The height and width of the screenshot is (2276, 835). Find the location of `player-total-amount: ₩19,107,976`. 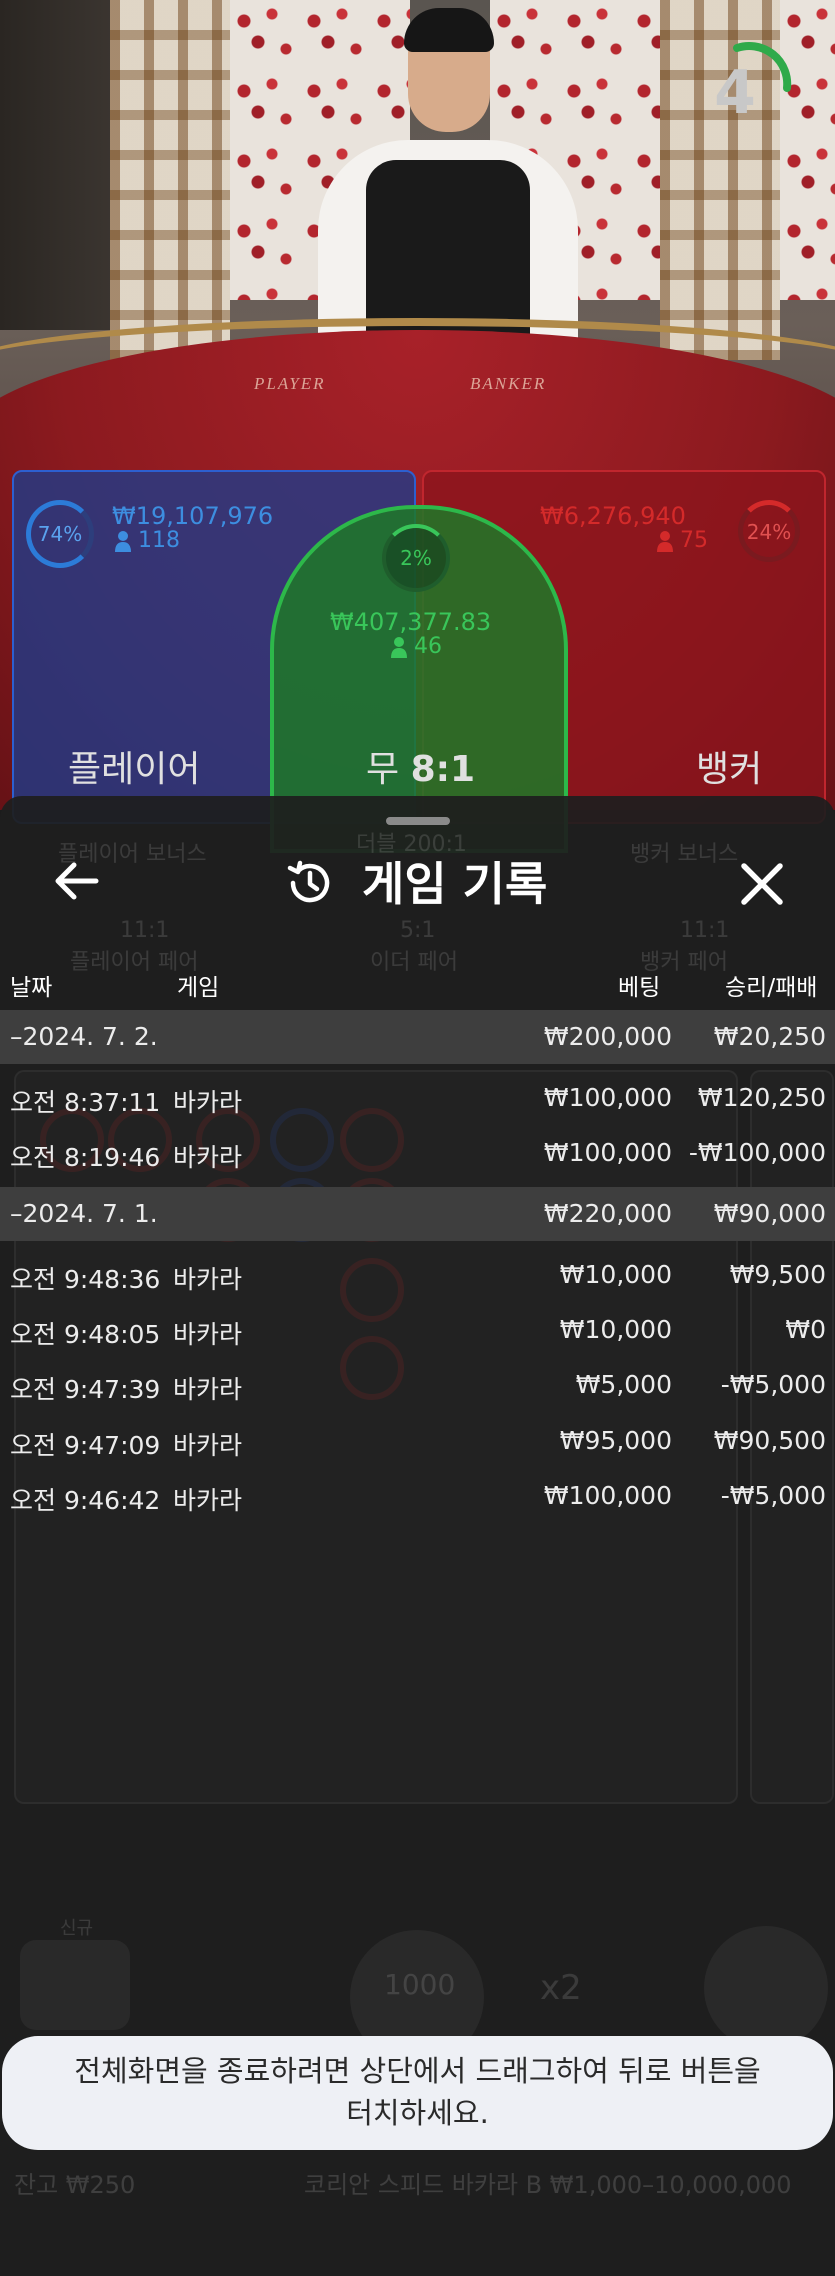

player-total-amount: ₩19,107,976 is located at coordinates (193, 516).